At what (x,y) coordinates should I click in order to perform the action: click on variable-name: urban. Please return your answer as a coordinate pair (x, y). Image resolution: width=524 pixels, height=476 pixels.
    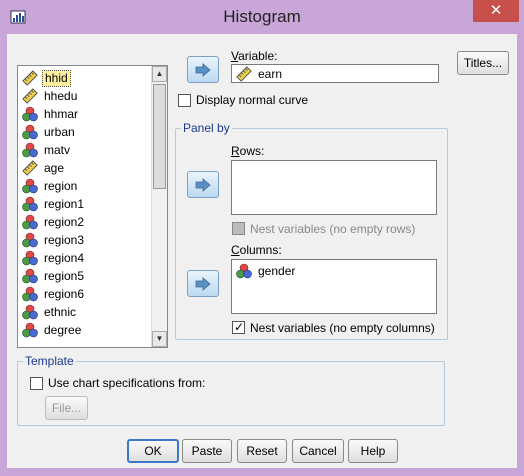
    Looking at the image, I should click on (59, 131).